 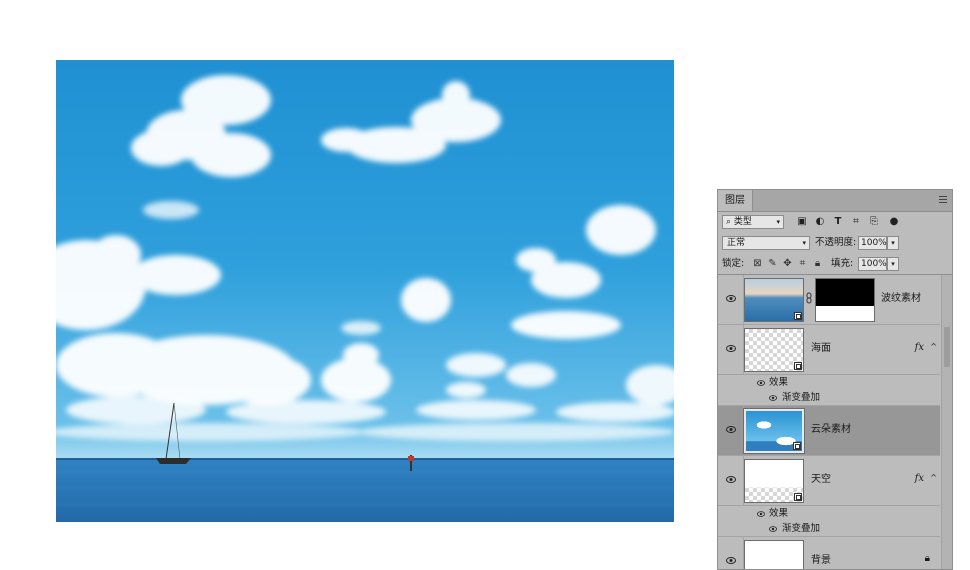 What do you see at coordinates (729, 222) in the screenshot?
I see `search-icon: ⌕` at bounding box center [729, 222].